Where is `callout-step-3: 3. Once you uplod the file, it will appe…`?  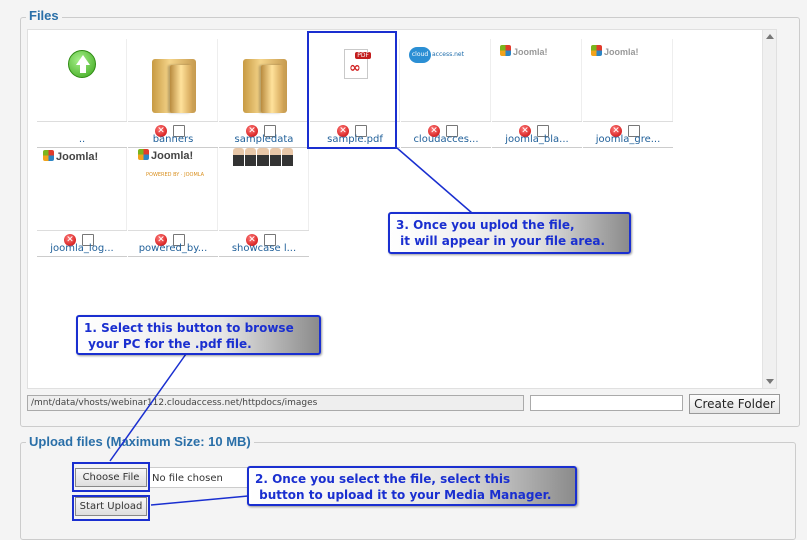 callout-step-3: 3. Once you uplod the file, it will appe… is located at coordinates (509, 233).